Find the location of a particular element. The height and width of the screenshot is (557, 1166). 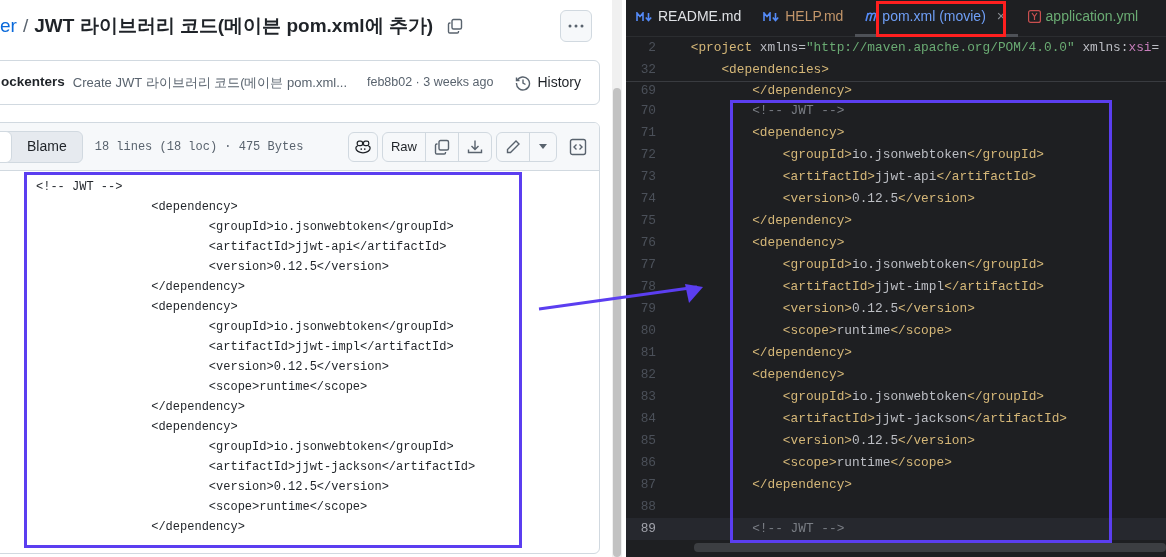

code-line: <project xmlns="http://maven.apache.org/POM/4.0.0" xmlns:xsi= is located at coordinates (924, 48).